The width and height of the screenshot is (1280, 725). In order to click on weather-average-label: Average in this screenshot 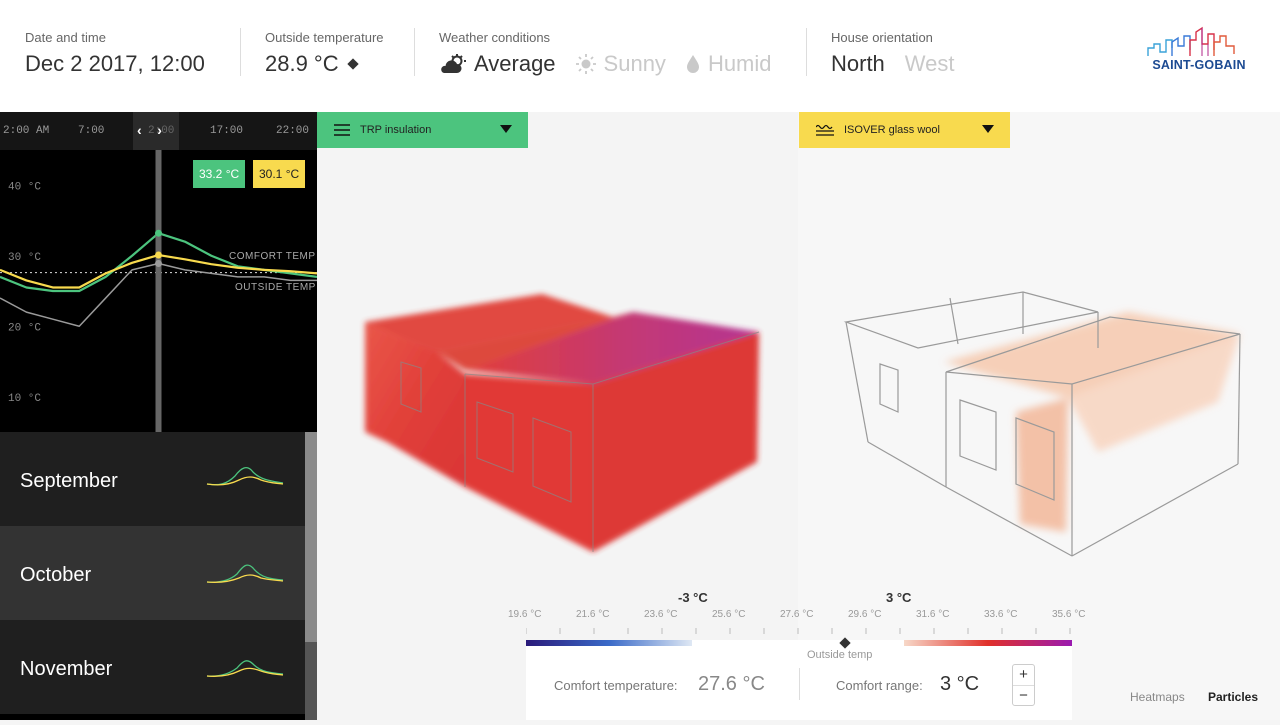, I will do `click(515, 63)`.